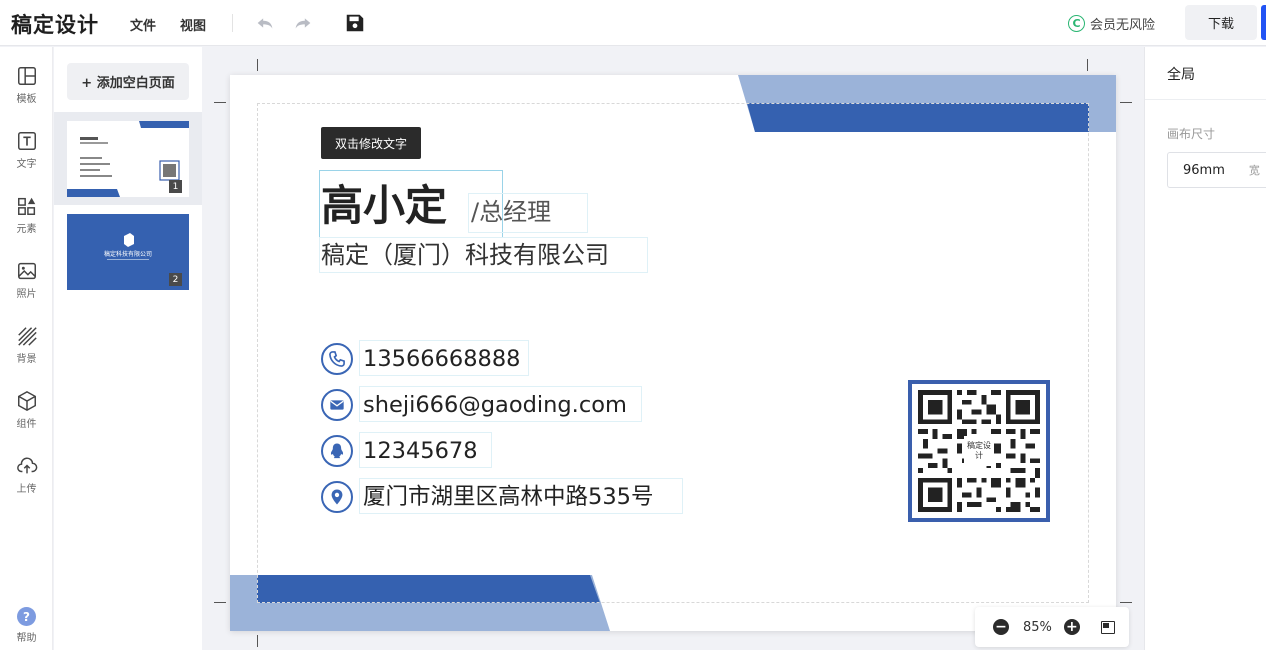  Describe the element at coordinates (1263, 22) in the screenshot. I see `share-button-edge` at that location.